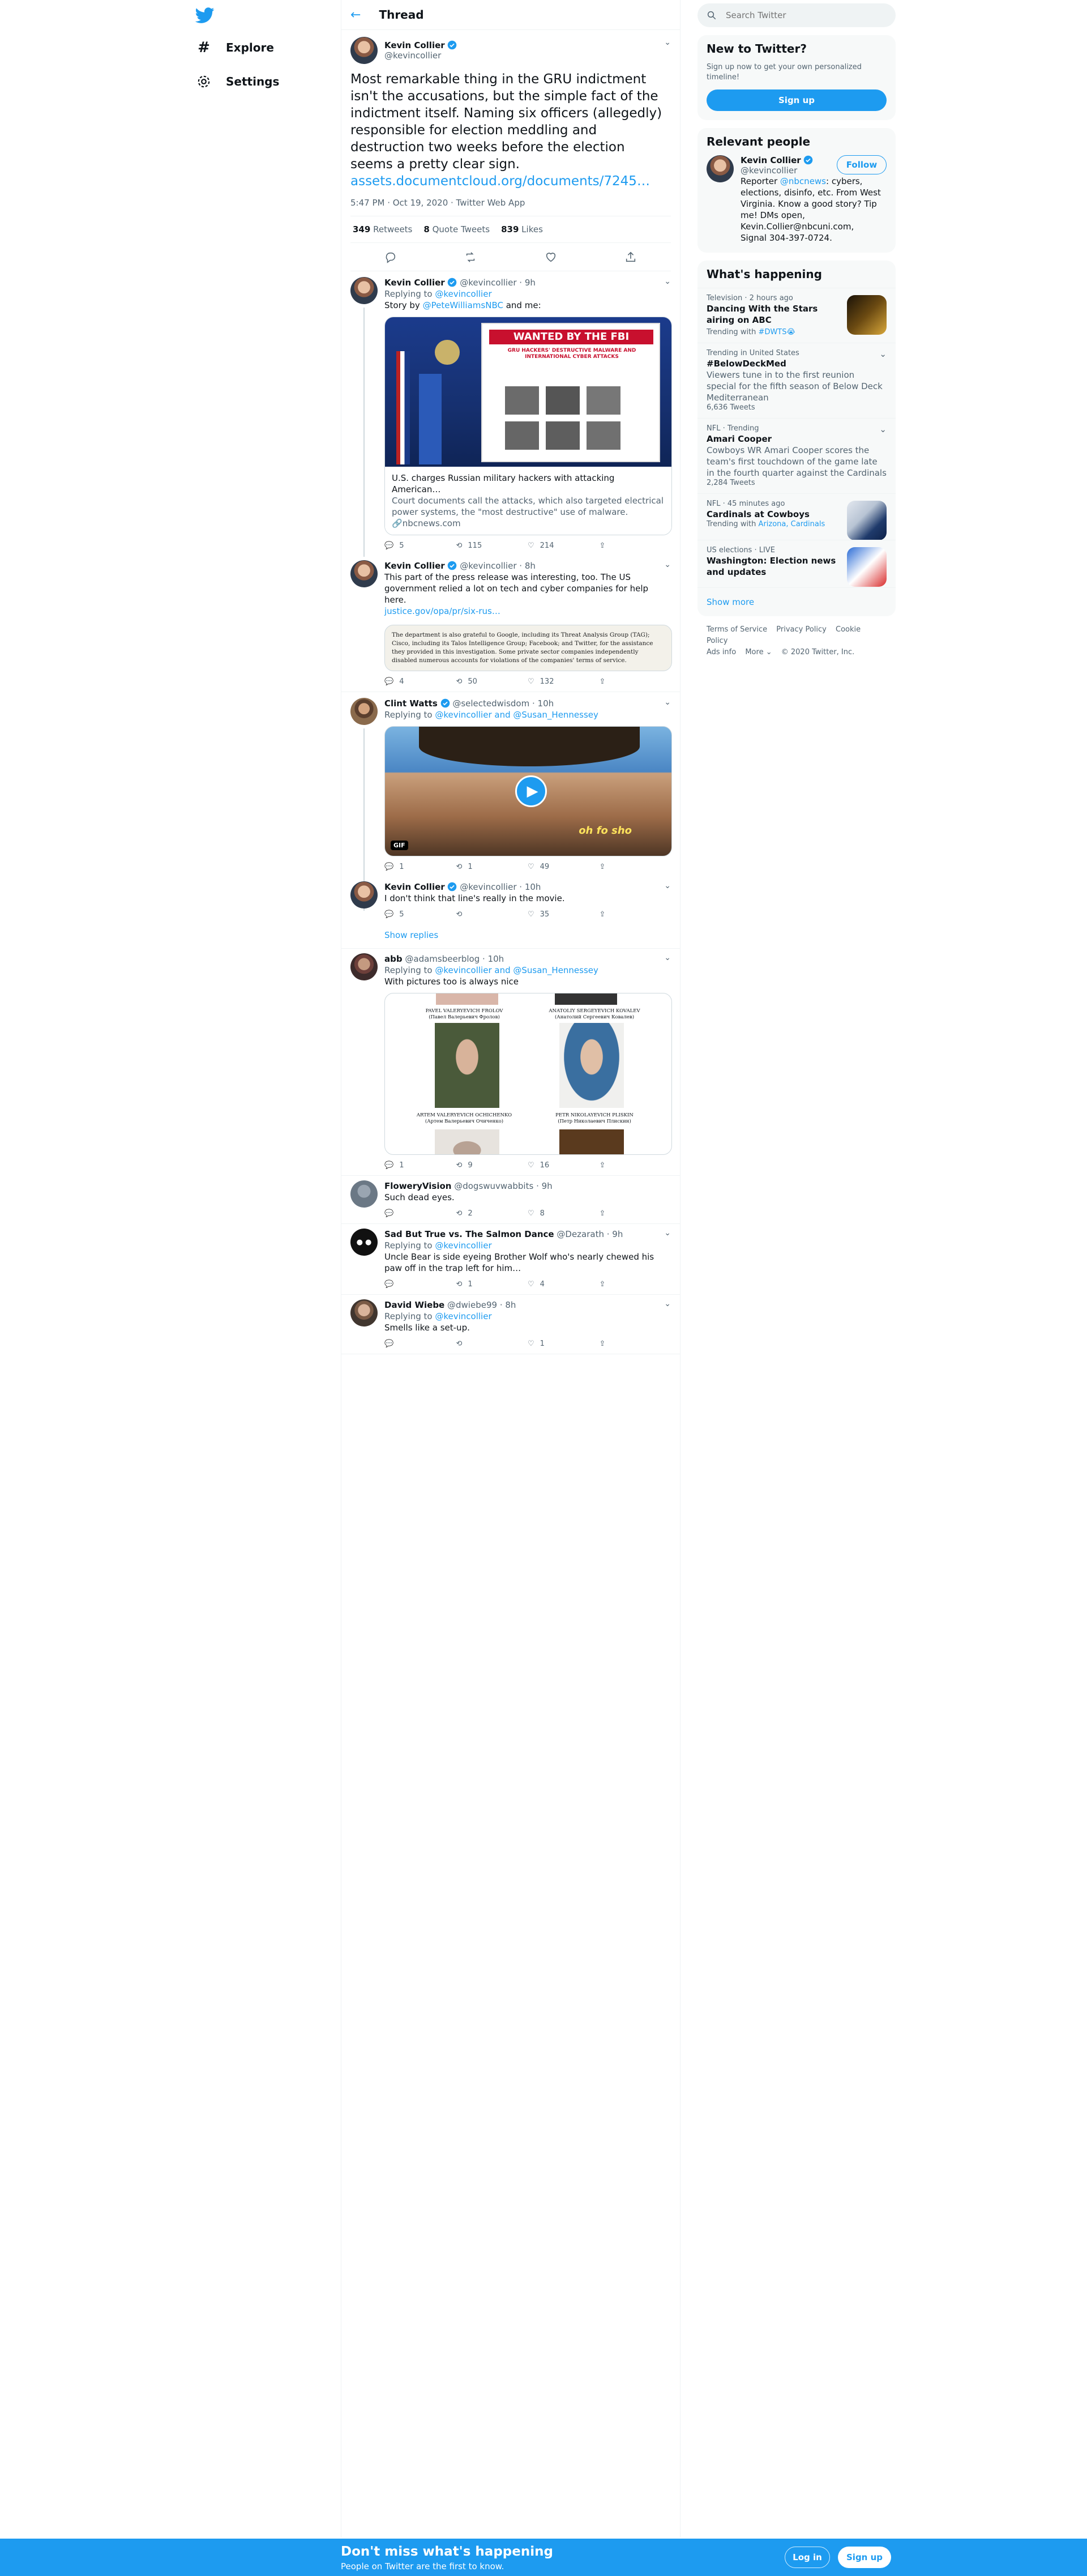 The image size is (1087, 2576). Describe the element at coordinates (564, 1165) in the screenshot. I see `like-action: ♡ 16` at that location.